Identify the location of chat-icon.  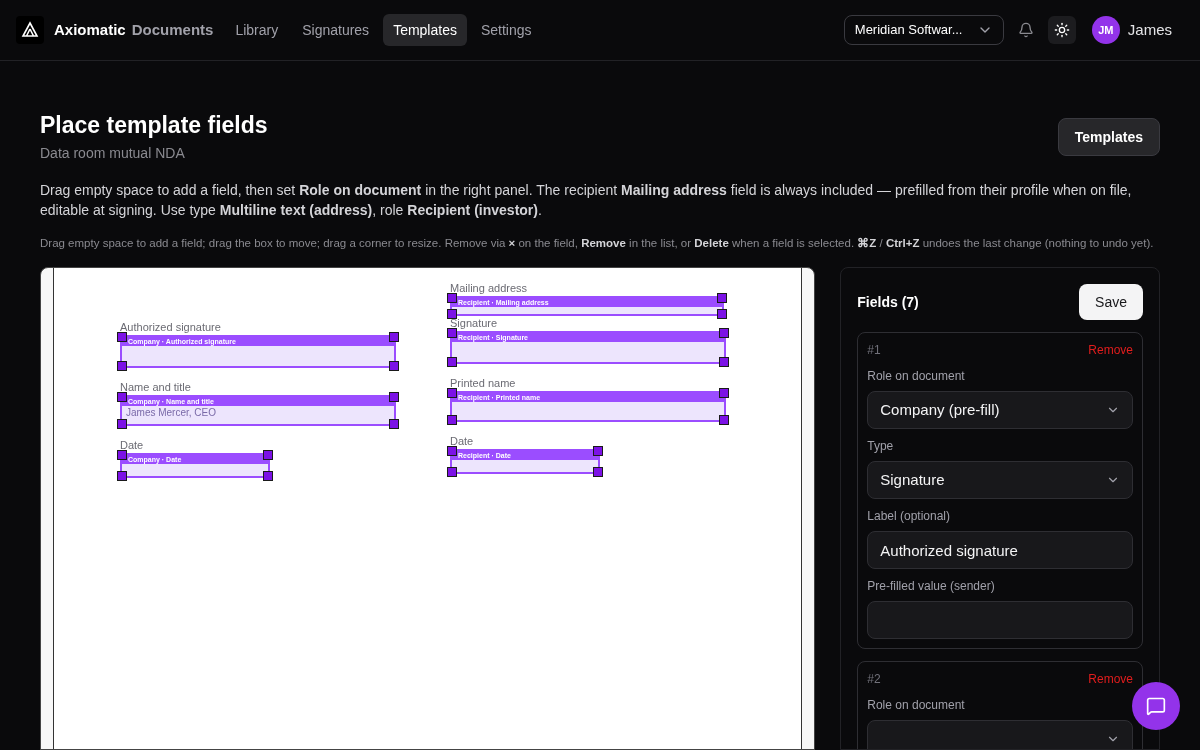
(1156, 706).